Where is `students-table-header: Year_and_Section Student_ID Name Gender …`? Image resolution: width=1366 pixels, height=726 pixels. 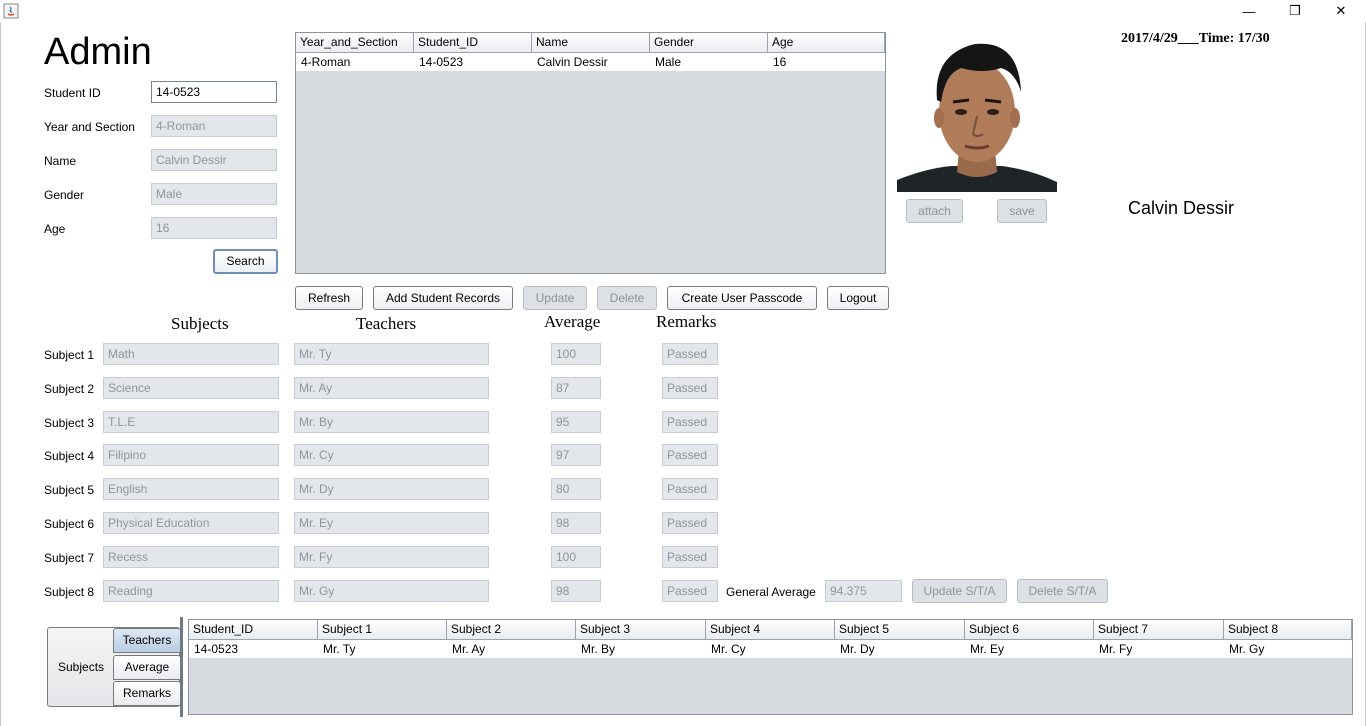
students-table-header: Year_and_Section Student_ID Name Gender … is located at coordinates (590, 43).